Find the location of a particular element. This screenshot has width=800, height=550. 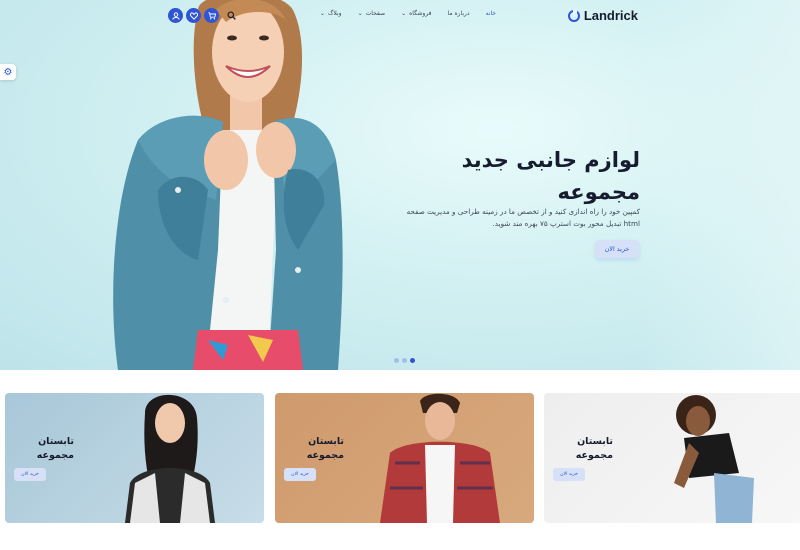

carousel-indicators is located at coordinates (404, 360).